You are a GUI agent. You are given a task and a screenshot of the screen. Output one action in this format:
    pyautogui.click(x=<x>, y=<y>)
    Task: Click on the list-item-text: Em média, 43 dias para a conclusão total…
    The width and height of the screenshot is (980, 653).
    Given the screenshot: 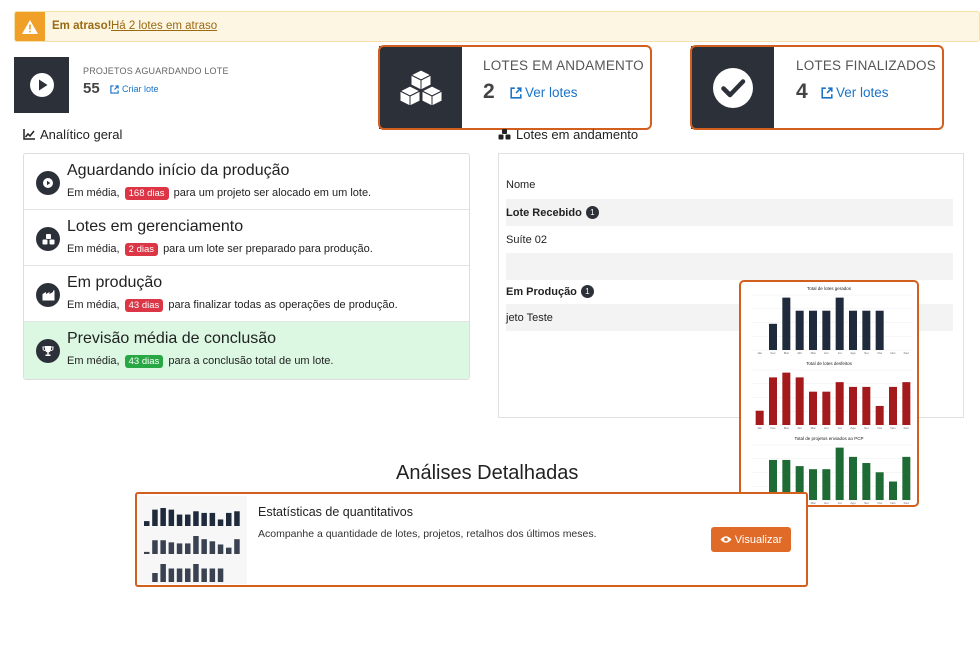 What is the action you would take?
    pyautogui.click(x=200, y=361)
    